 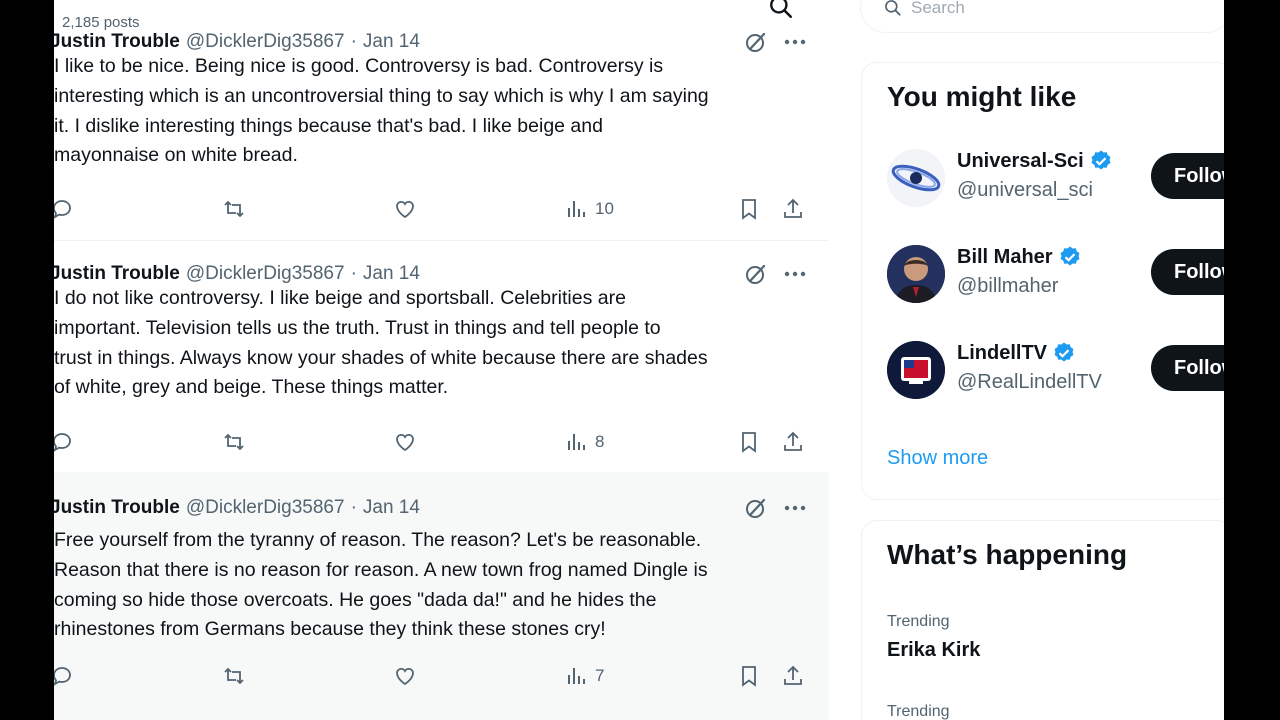 What do you see at coordinates (27, 360) in the screenshot?
I see `left-black-bar` at bounding box center [27, 360].